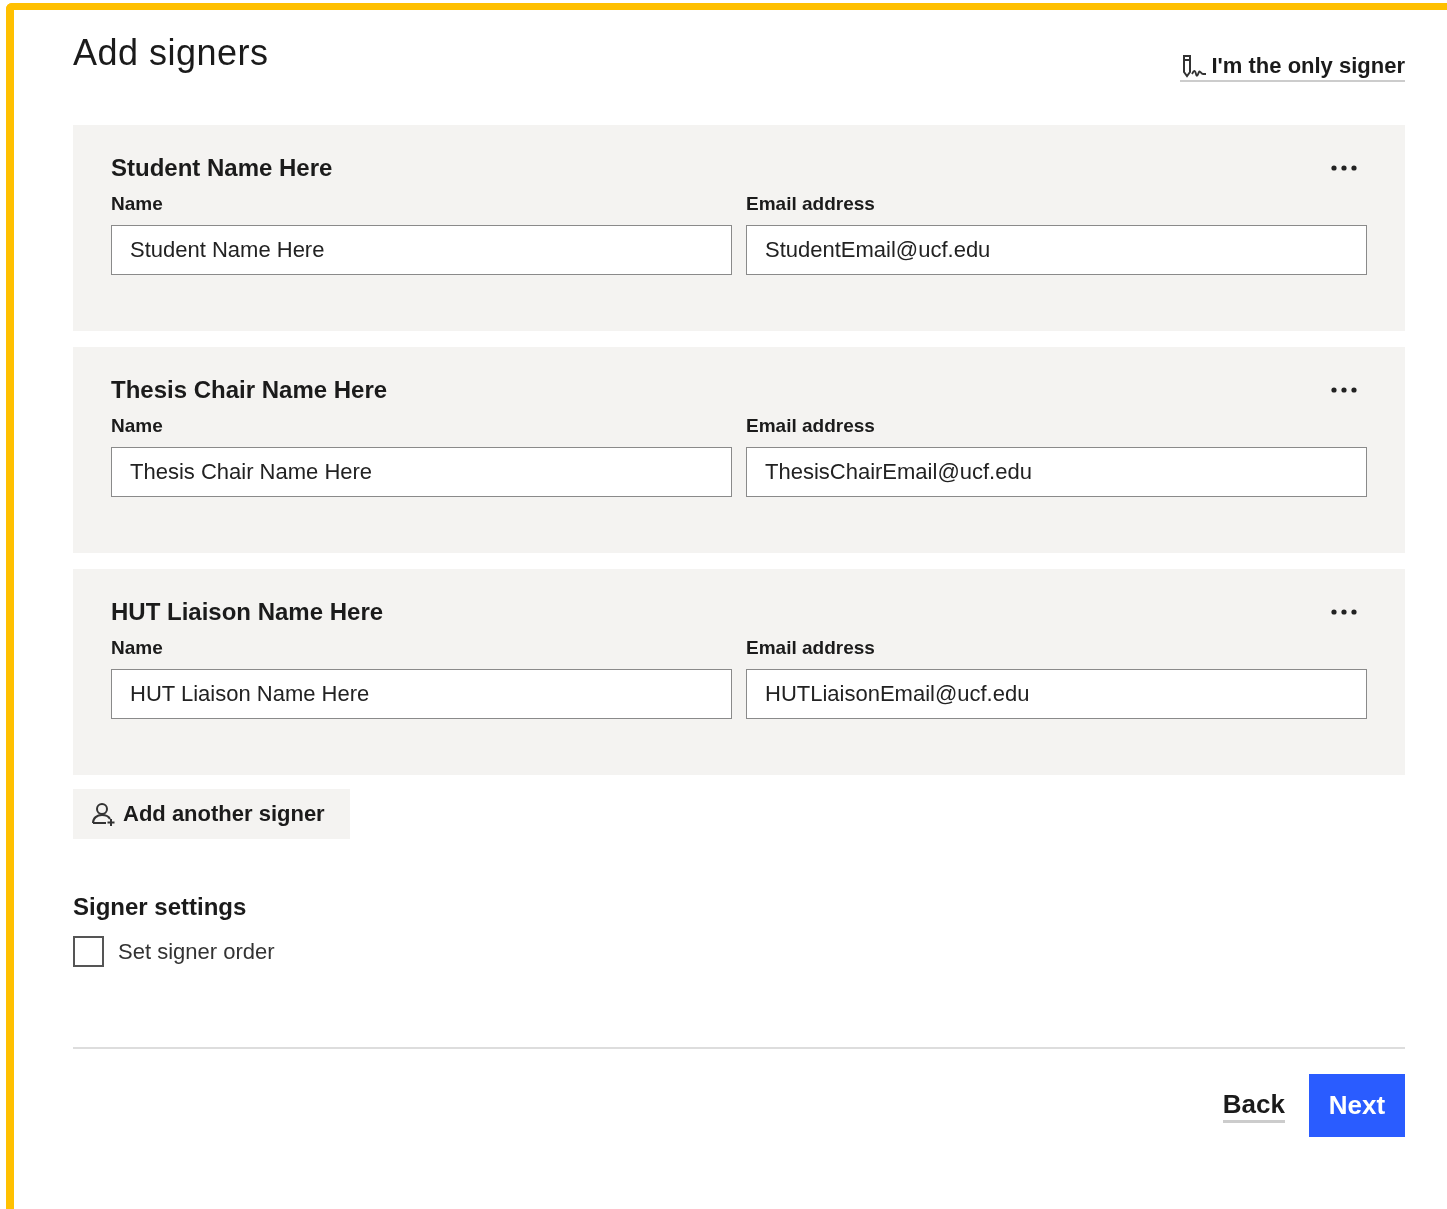 The width and height of the screenshot is (1447, 1209). Describe the element at coordinates (160, 907) in the screenshot. I see `settings-heading: Signer settings` at that location.